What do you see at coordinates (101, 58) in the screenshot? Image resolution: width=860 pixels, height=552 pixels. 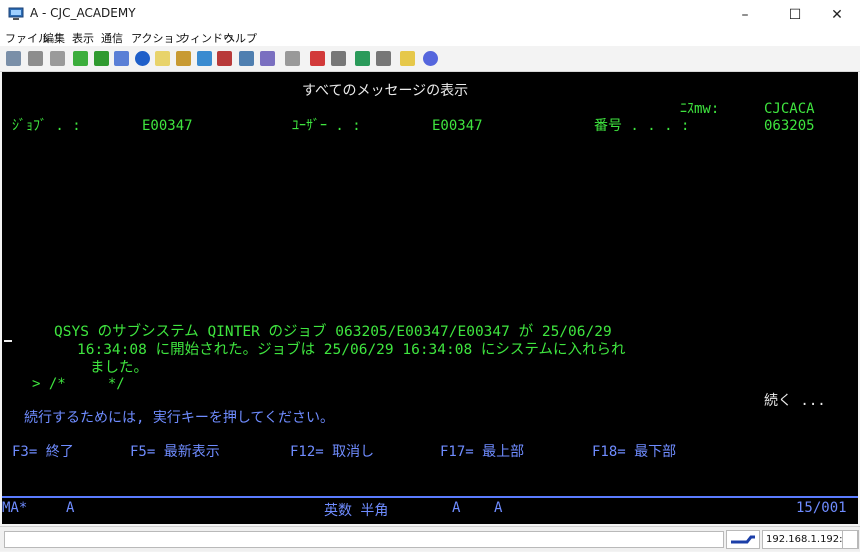 I see `receive-file-icon` at bounding box center [101, 58].